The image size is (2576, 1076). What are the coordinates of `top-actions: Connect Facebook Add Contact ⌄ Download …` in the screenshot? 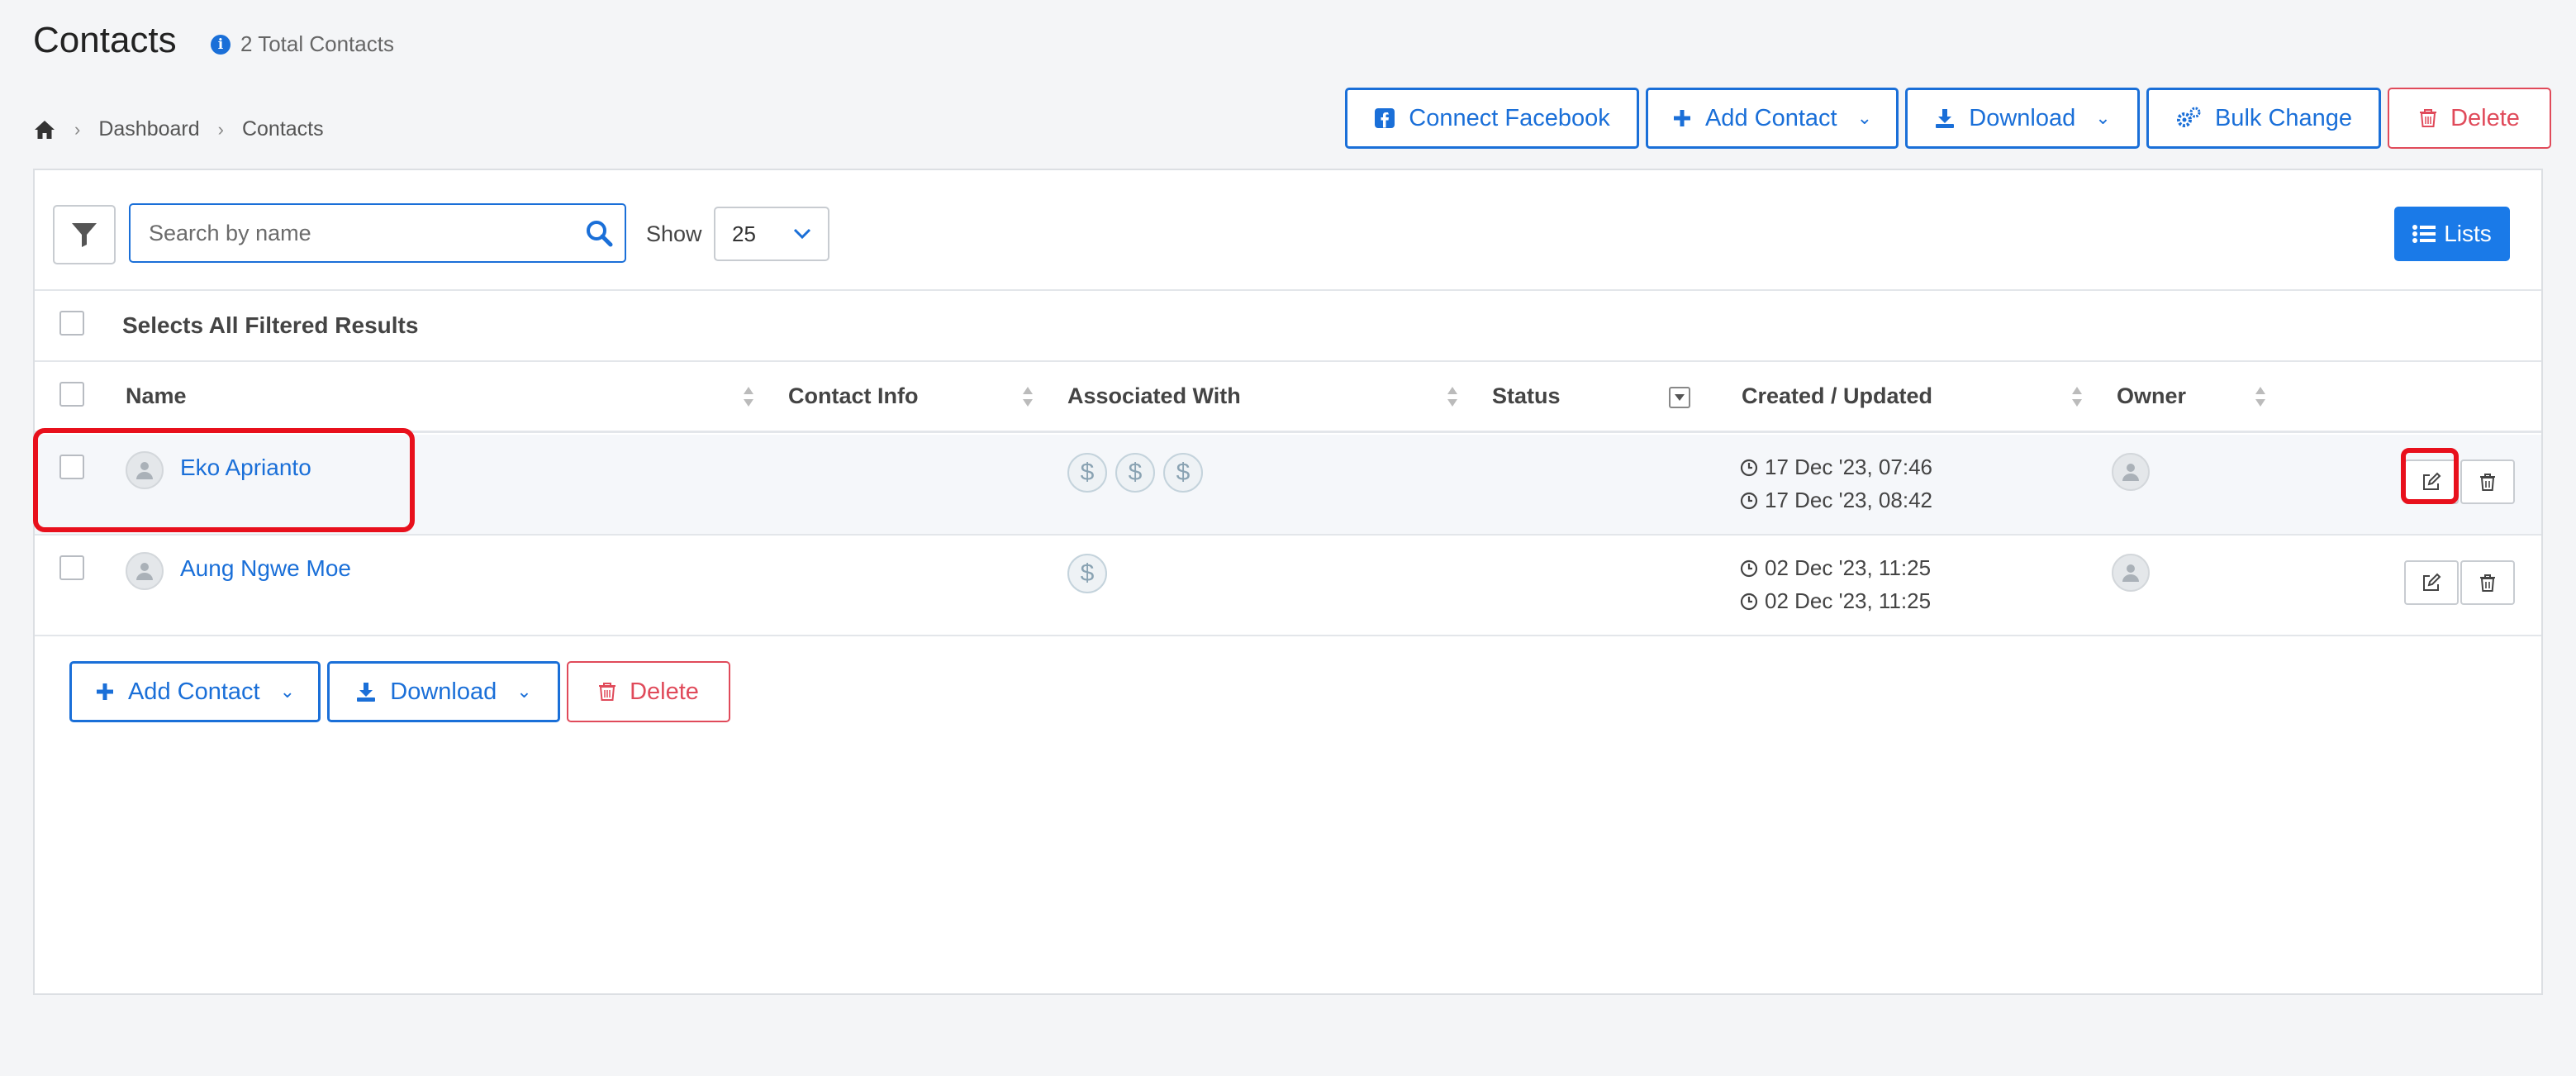 It's located at (1948, 118).